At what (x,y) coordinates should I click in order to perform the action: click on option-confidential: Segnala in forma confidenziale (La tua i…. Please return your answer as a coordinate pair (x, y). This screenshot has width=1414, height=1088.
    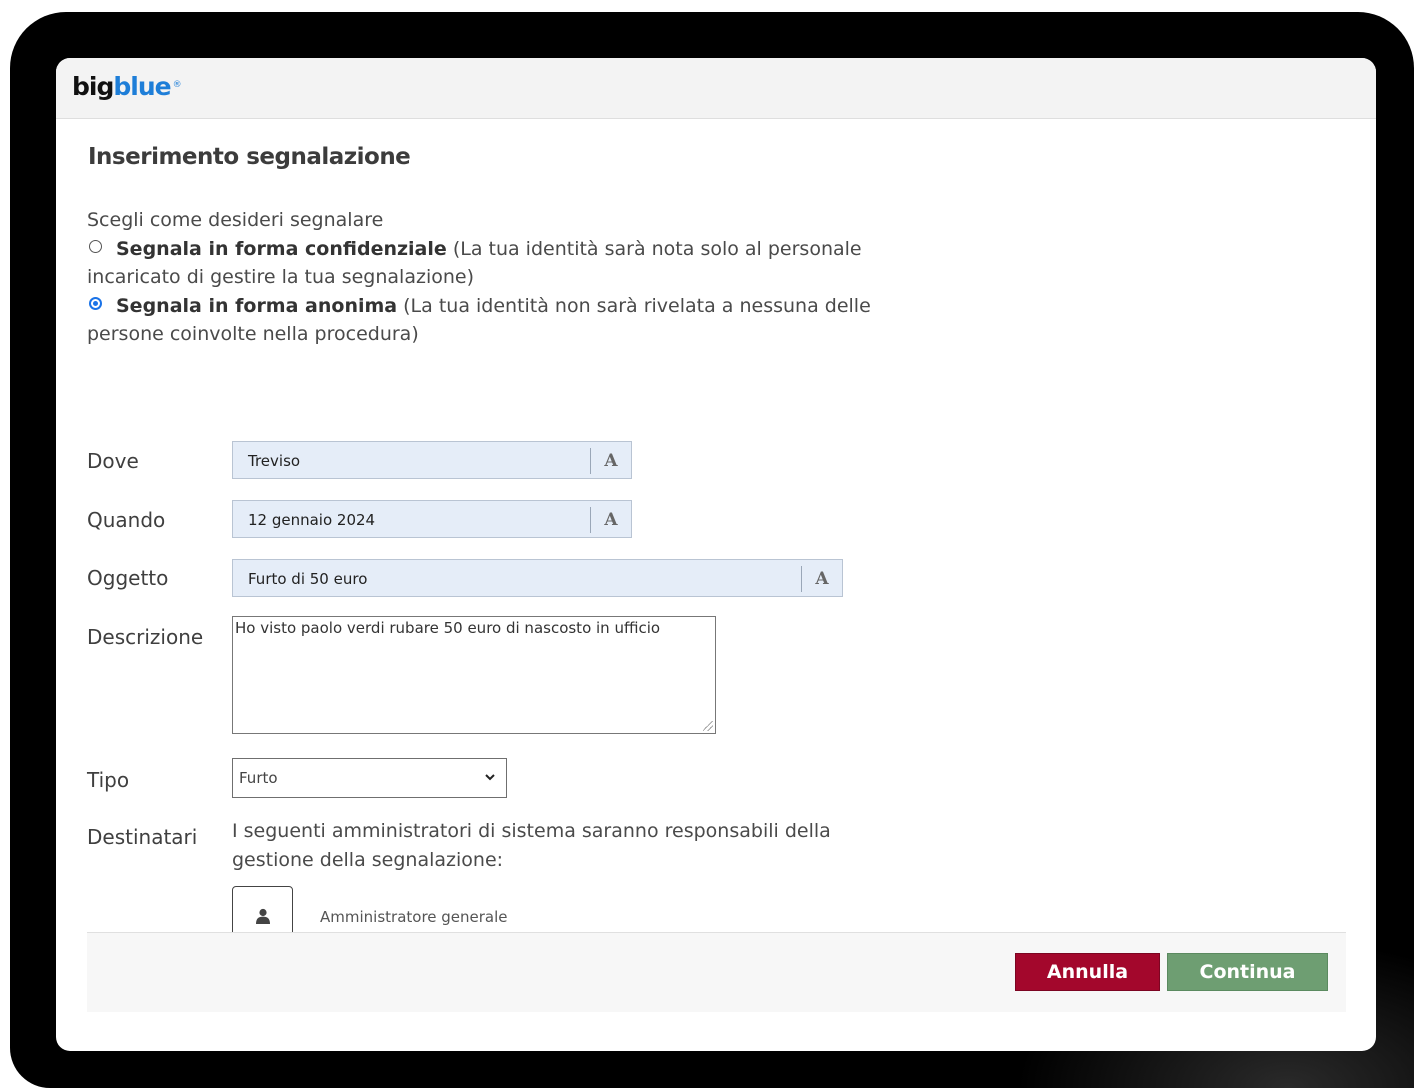
    Looking at the image, I should click on (502, 263).